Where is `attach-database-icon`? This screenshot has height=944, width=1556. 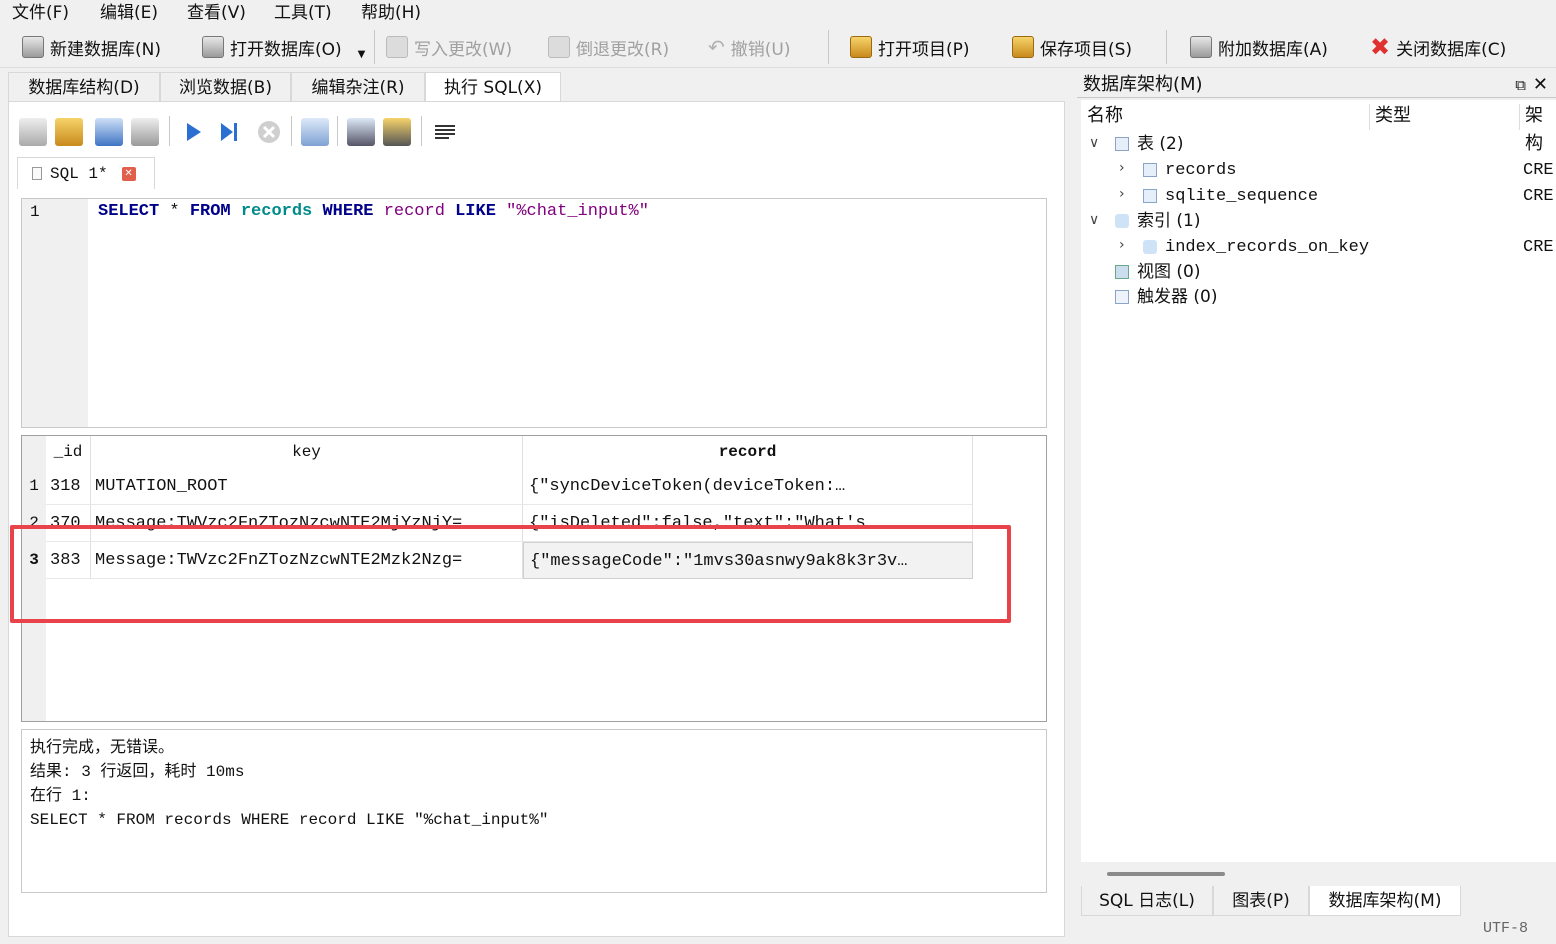 attach-database-icon is located at coordinates (1201, 47).